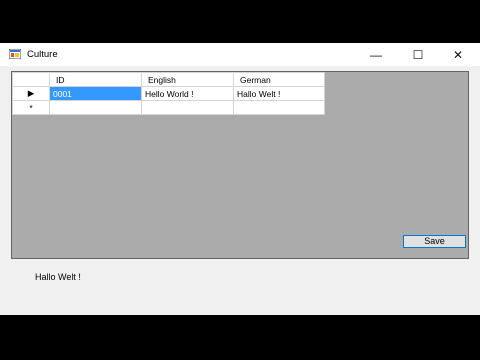 The width and height of the screenshot is (480, 360). Describe the element at coordinates (42, 54) in the screenshot. I see `window-title: Culture` at that location.